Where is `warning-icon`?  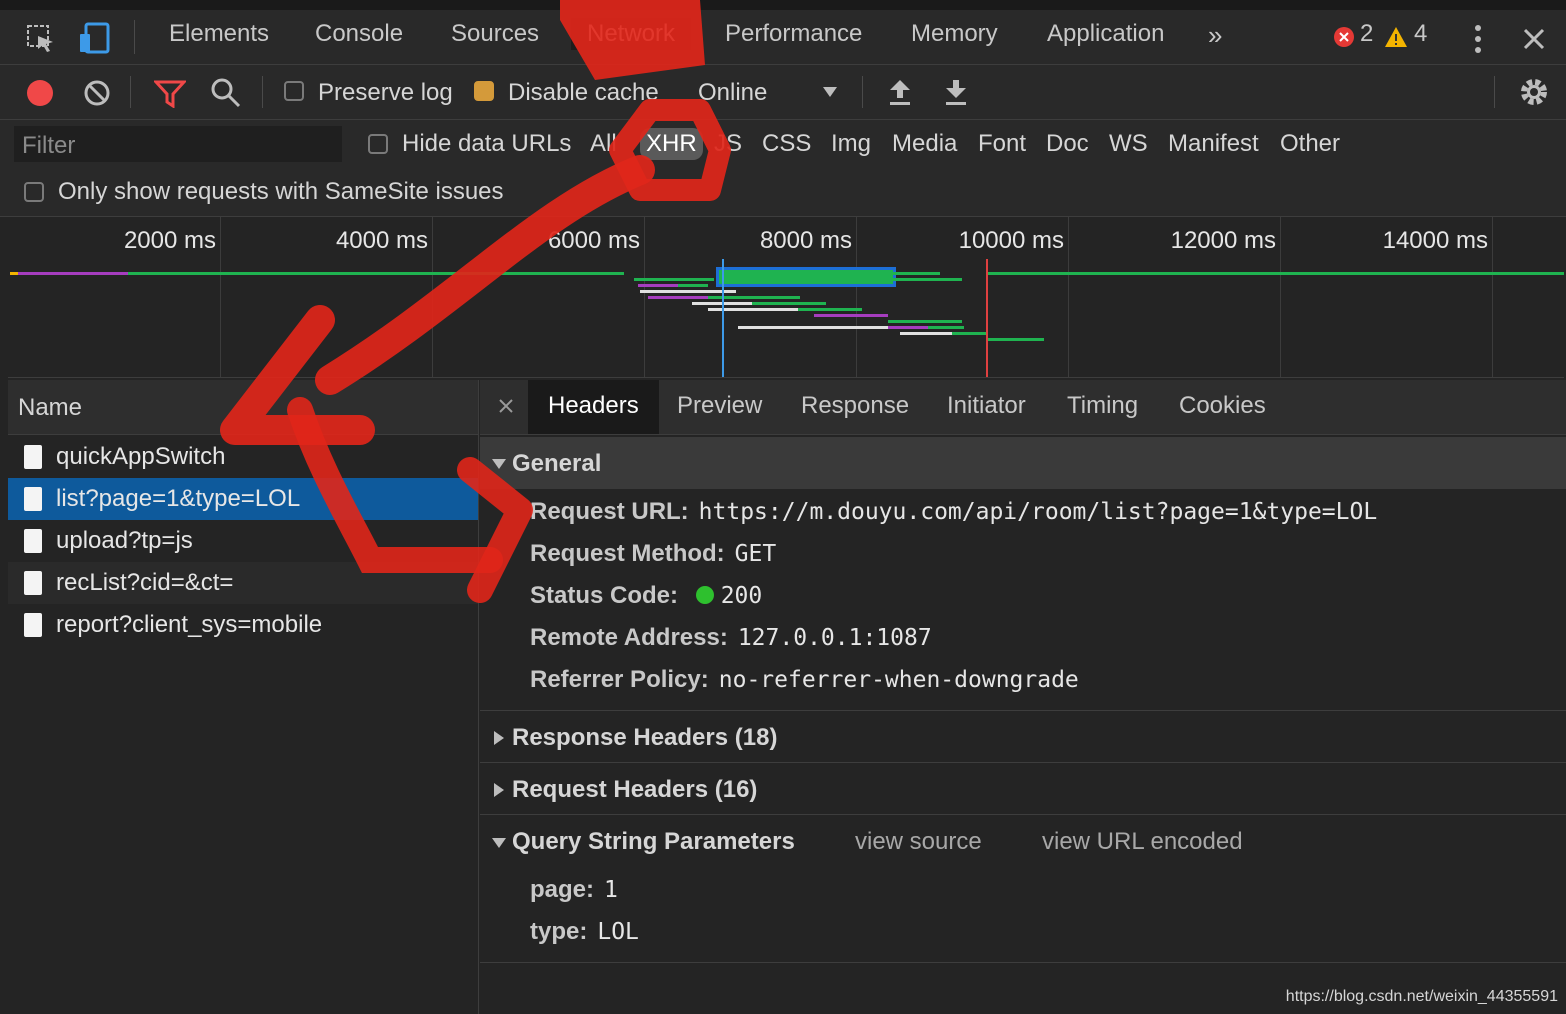
warning-icon is located at coordinates (1396, 37).